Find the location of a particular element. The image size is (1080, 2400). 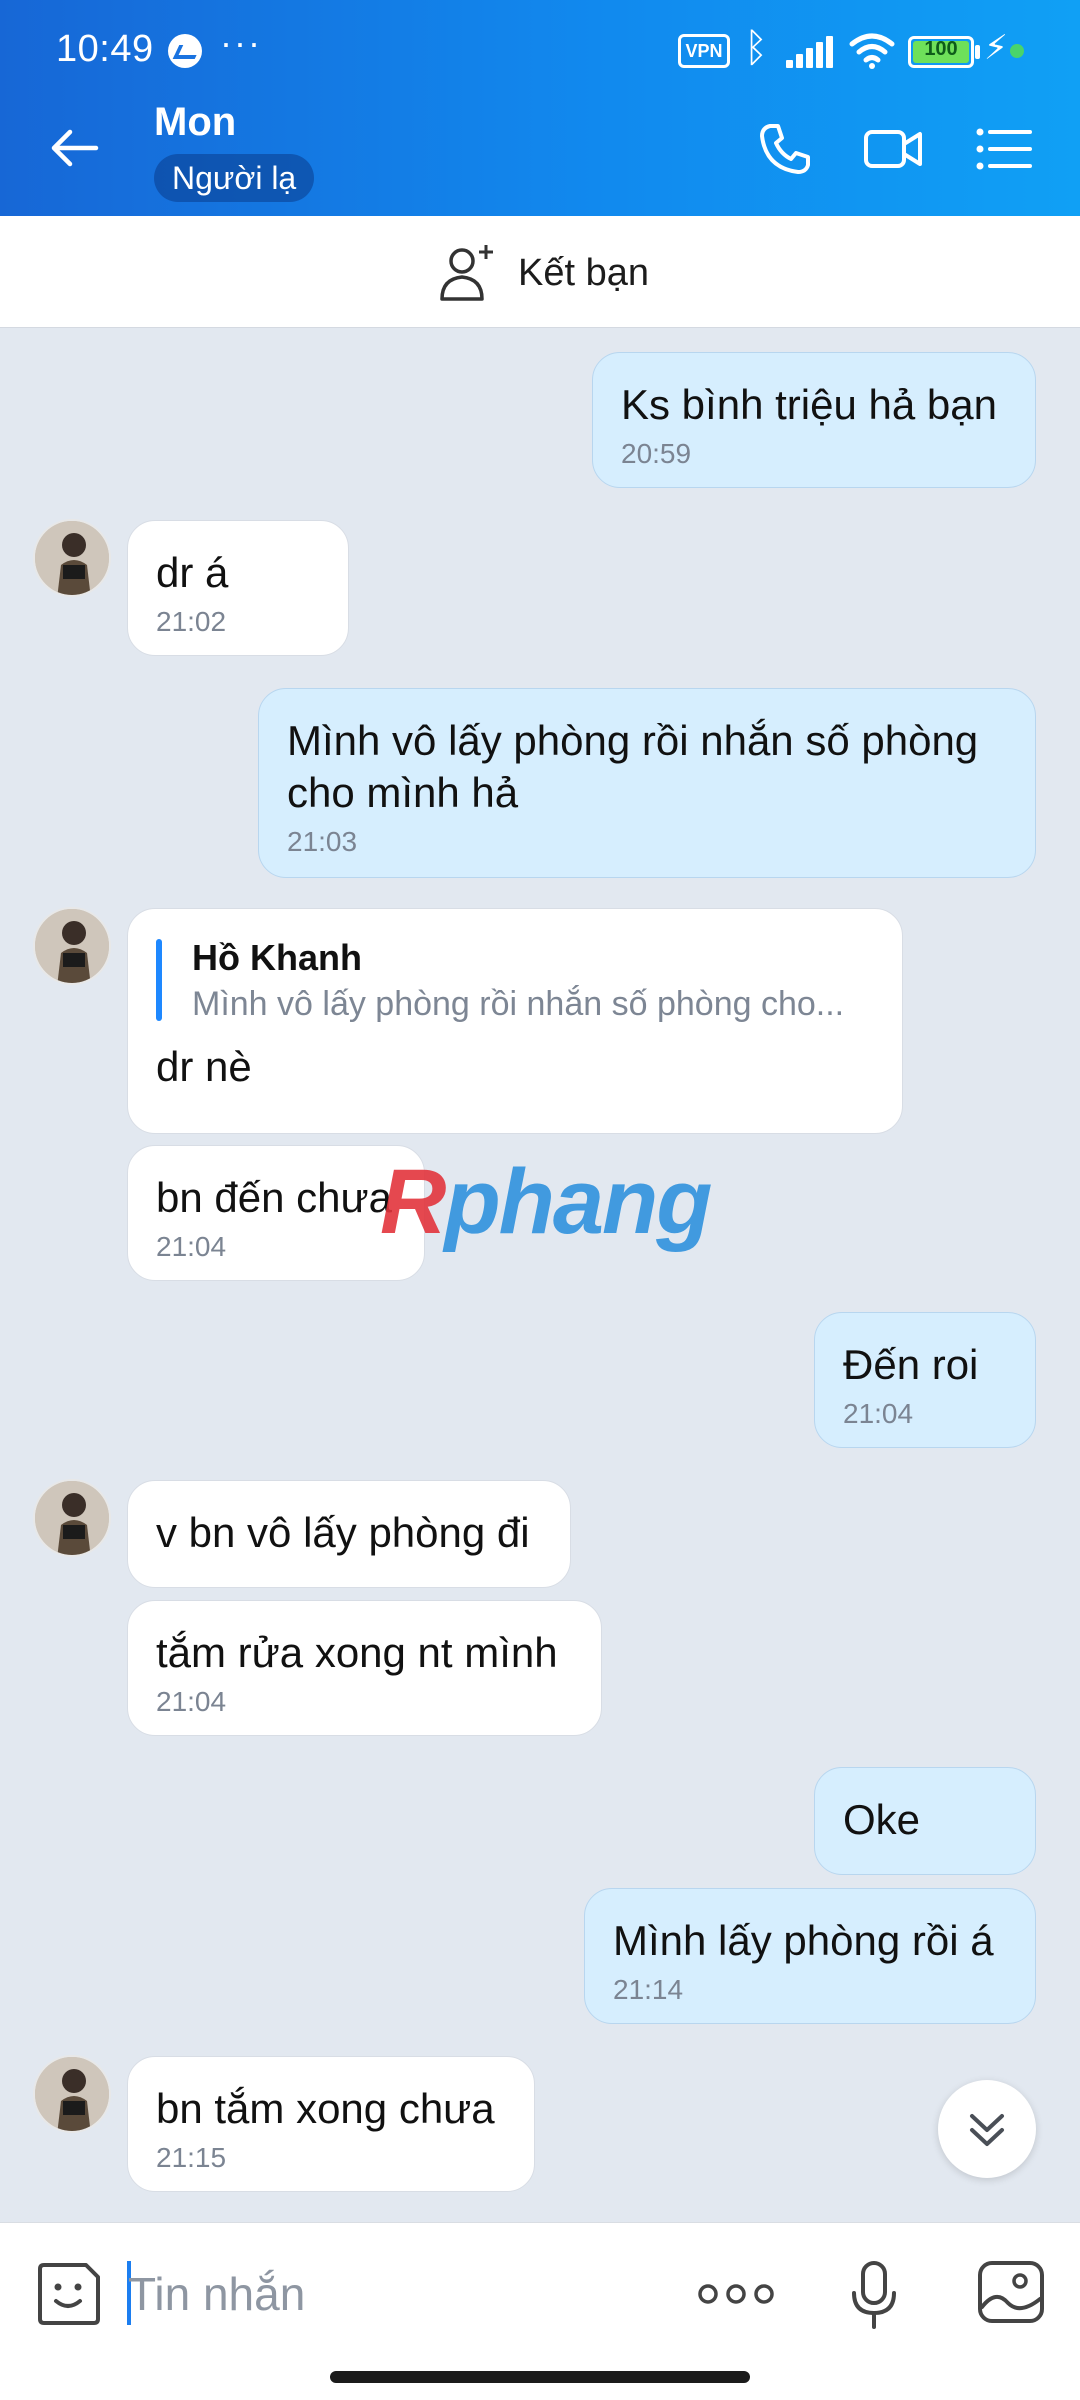

message-time: 21:14 is located at coordinates (648, 1989).